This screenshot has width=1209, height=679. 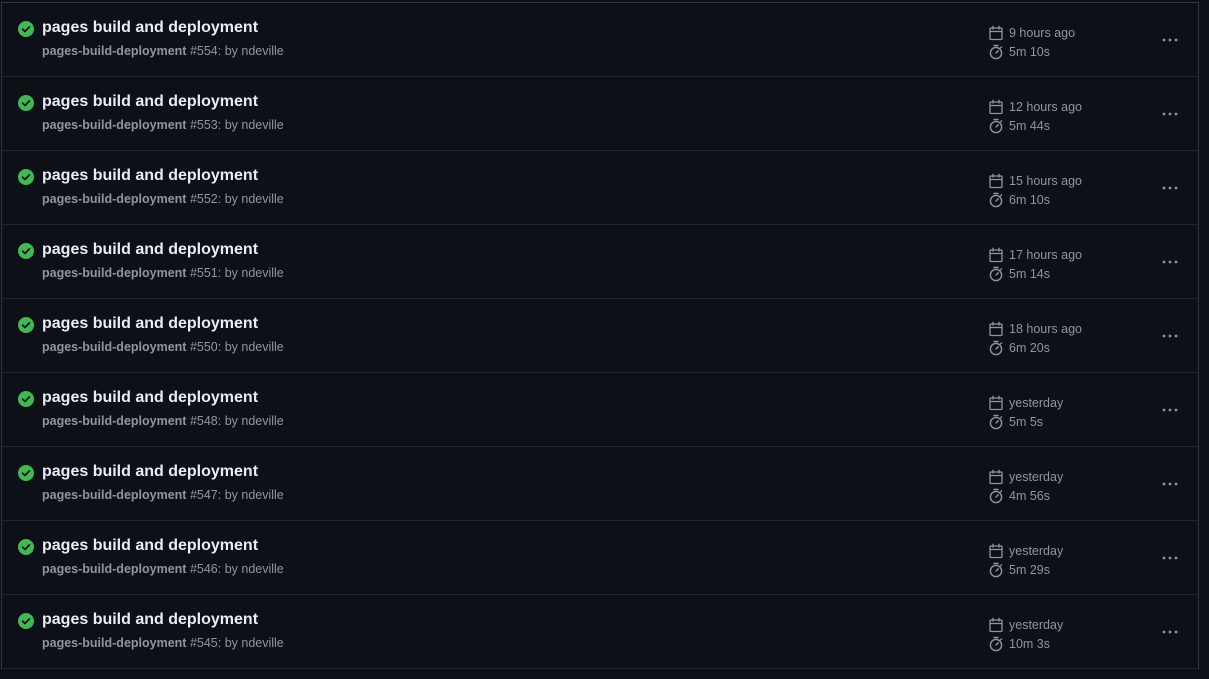 I want to click on duration: 5m 44s, so click(x=1029, y=125).